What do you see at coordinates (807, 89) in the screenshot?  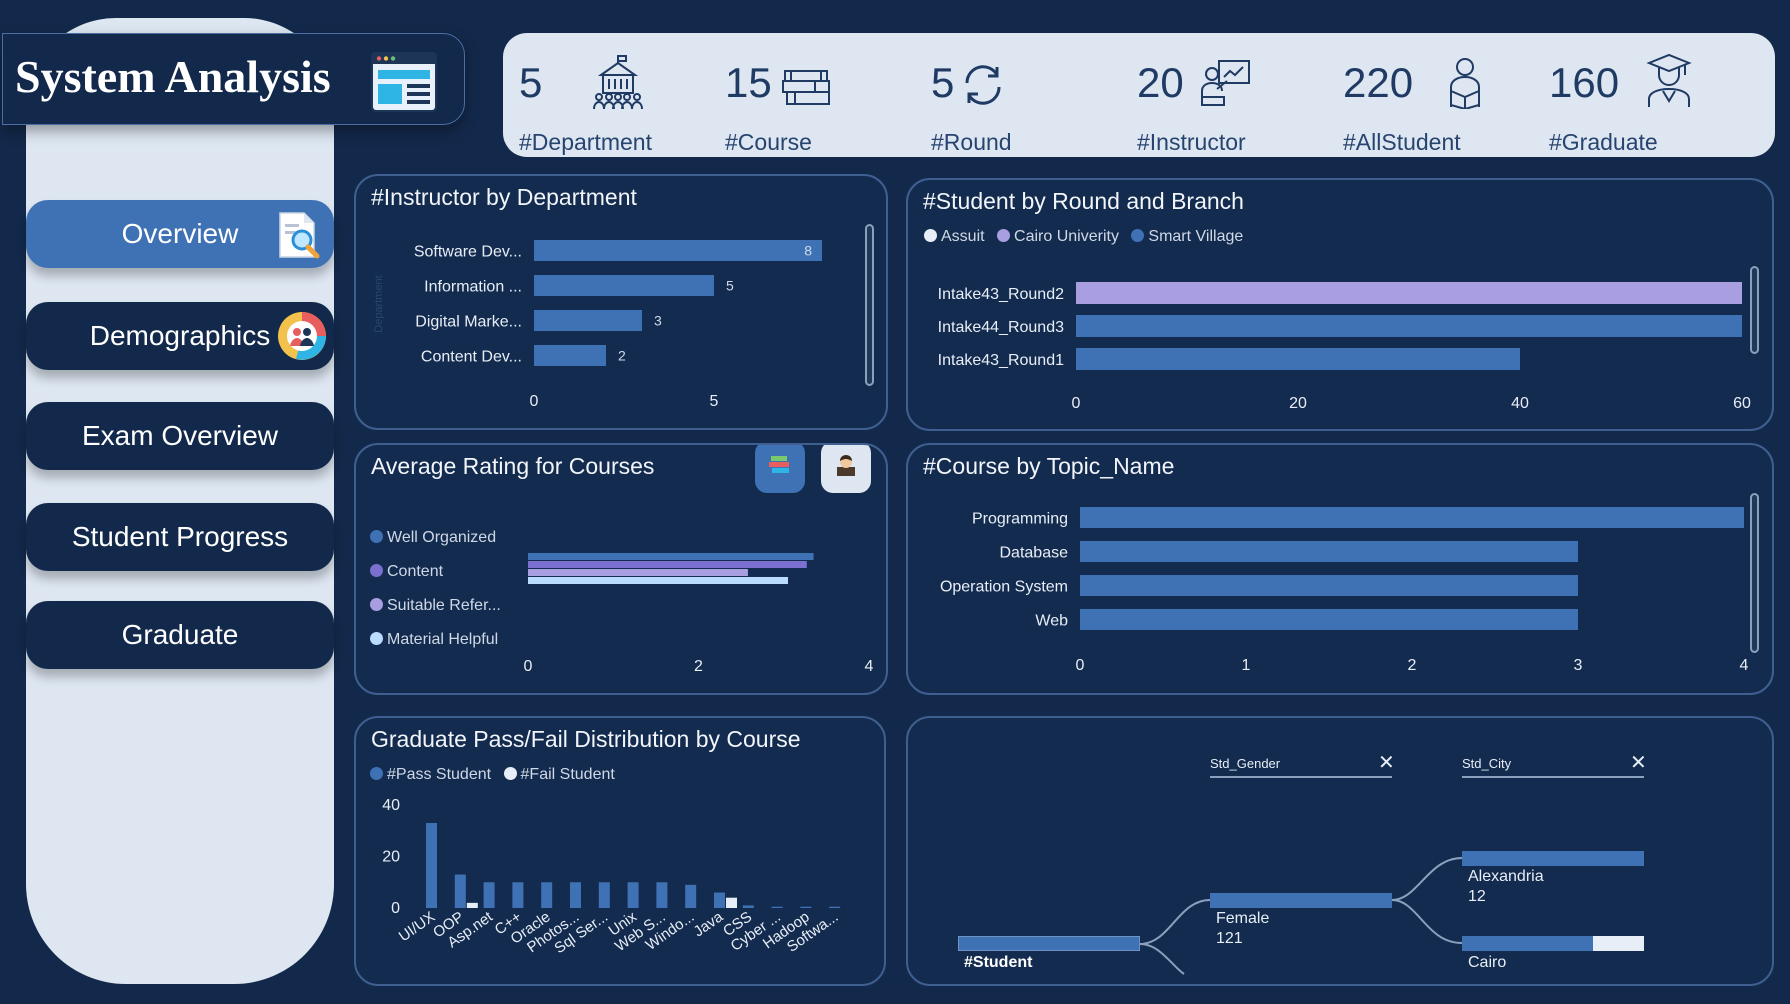 I see `books-icon` at bounding box center [807, 89].